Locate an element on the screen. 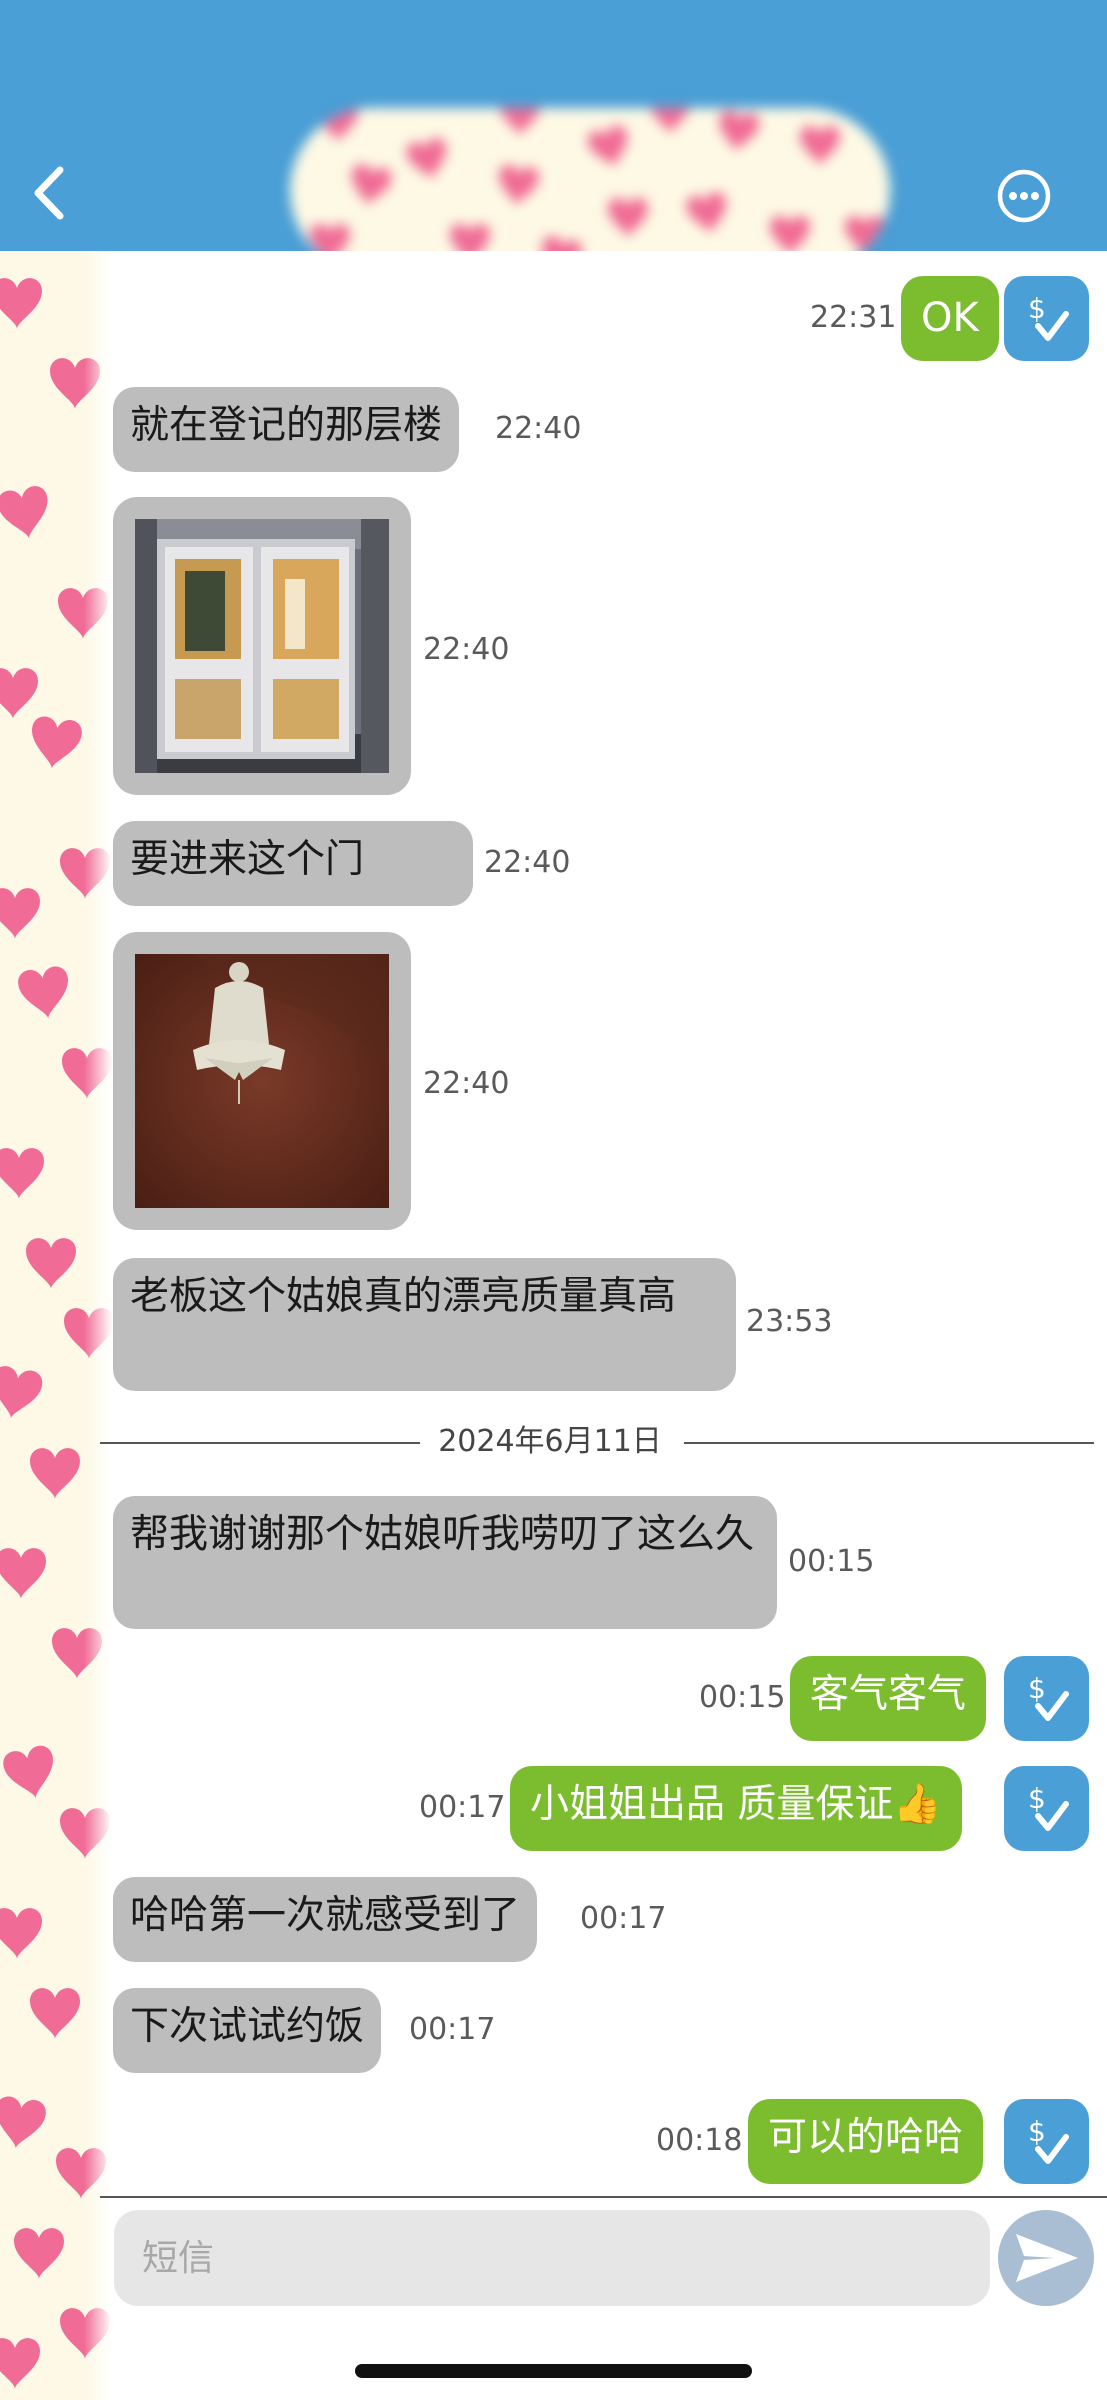 The image size is (1107, 2400). message-text: 哈哈第一次就感受到了 is located at coordinates (325, 1915).